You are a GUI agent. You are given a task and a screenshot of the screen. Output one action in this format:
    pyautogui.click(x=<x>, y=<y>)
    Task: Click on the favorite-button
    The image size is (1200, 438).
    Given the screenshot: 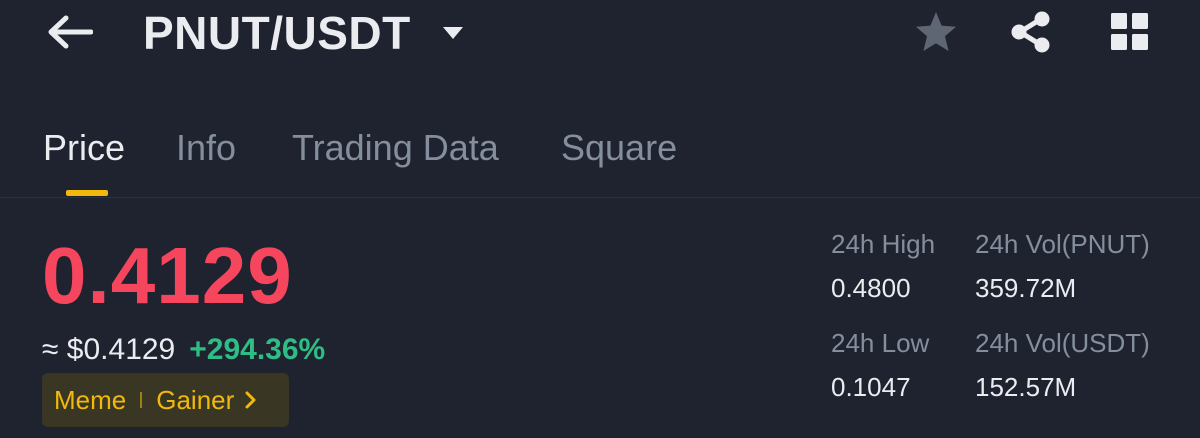 What is the action you would take?
    pyautogui.click(x=936, y=32)
    